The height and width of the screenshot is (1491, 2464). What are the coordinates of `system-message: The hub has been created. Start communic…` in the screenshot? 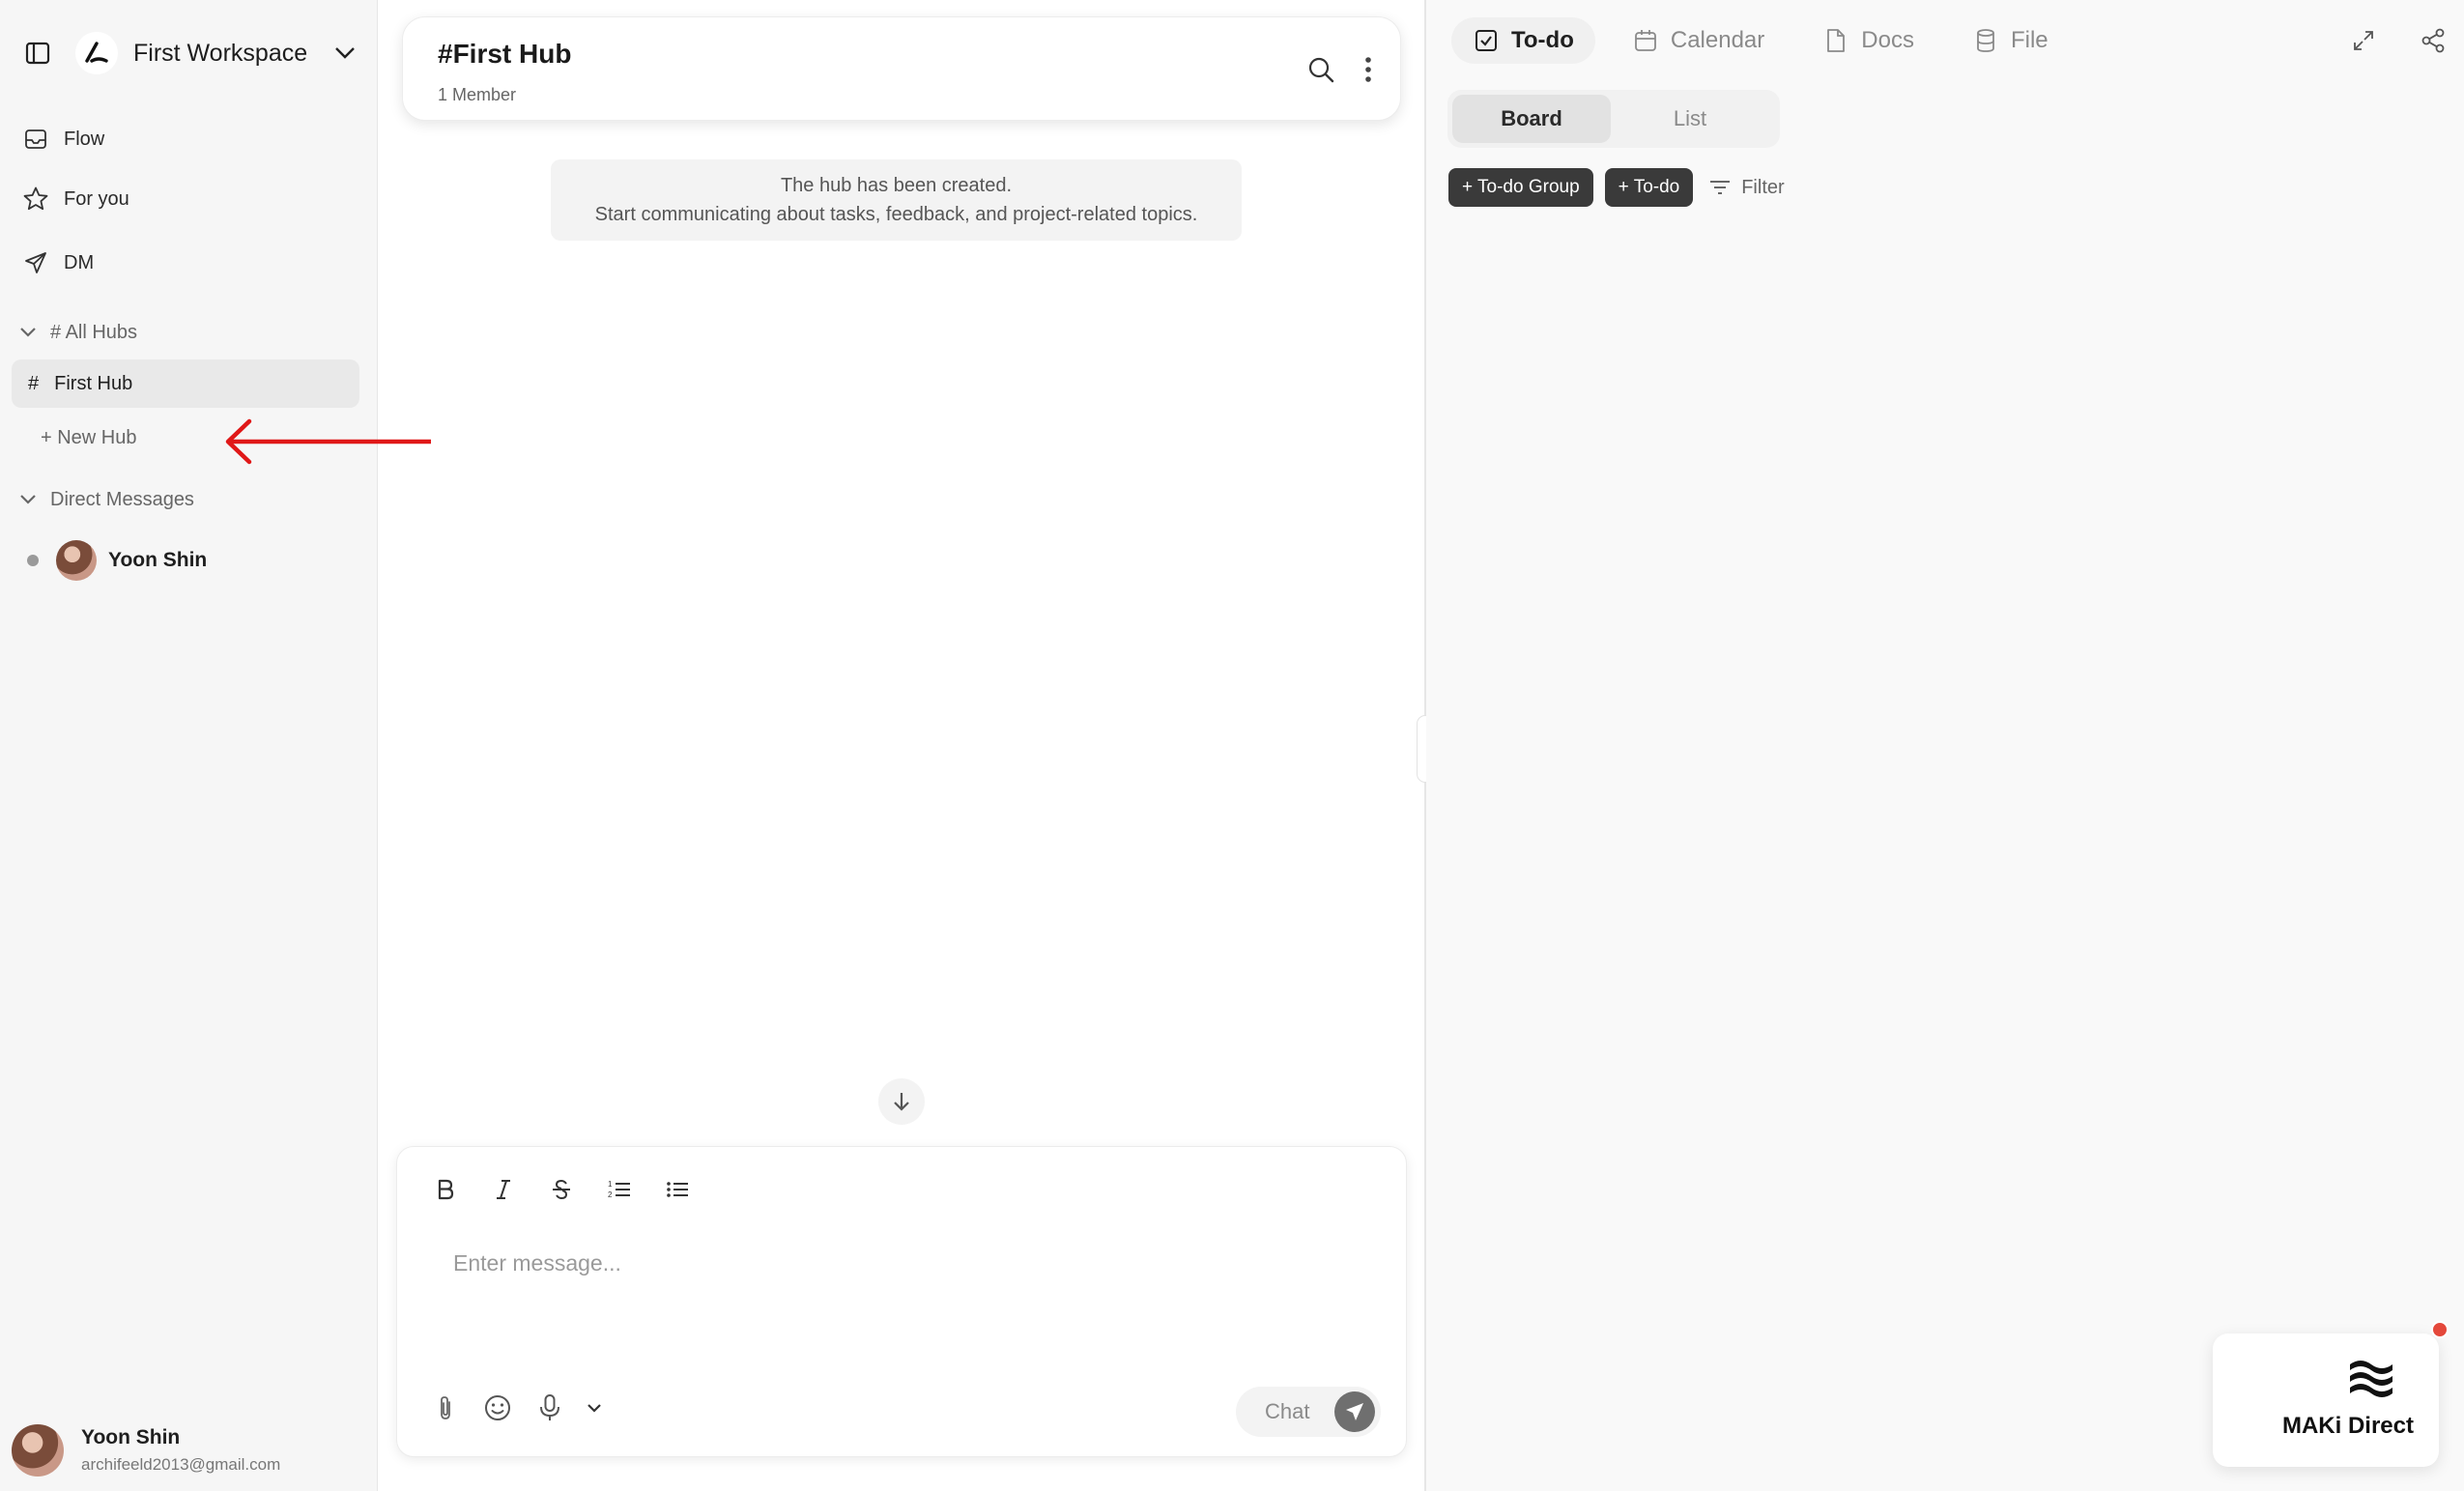 It's located at (896, 200).